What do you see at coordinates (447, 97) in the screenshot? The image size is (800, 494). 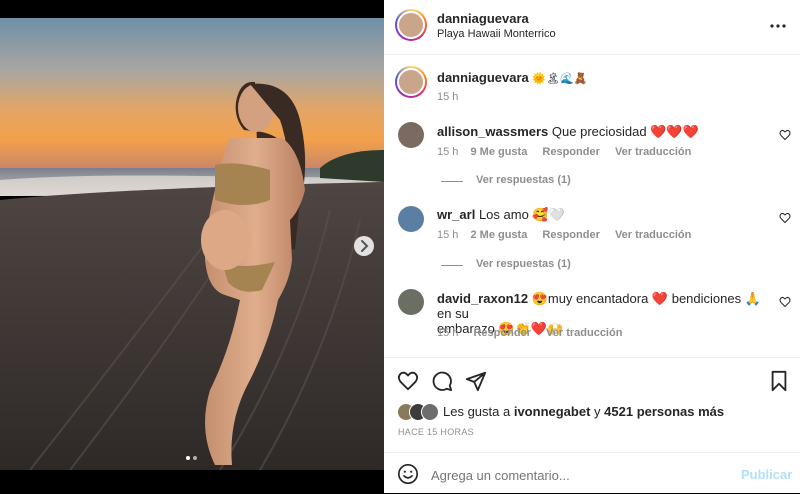 I see `caption-time: 15 h` at bounding box center [447, 97].